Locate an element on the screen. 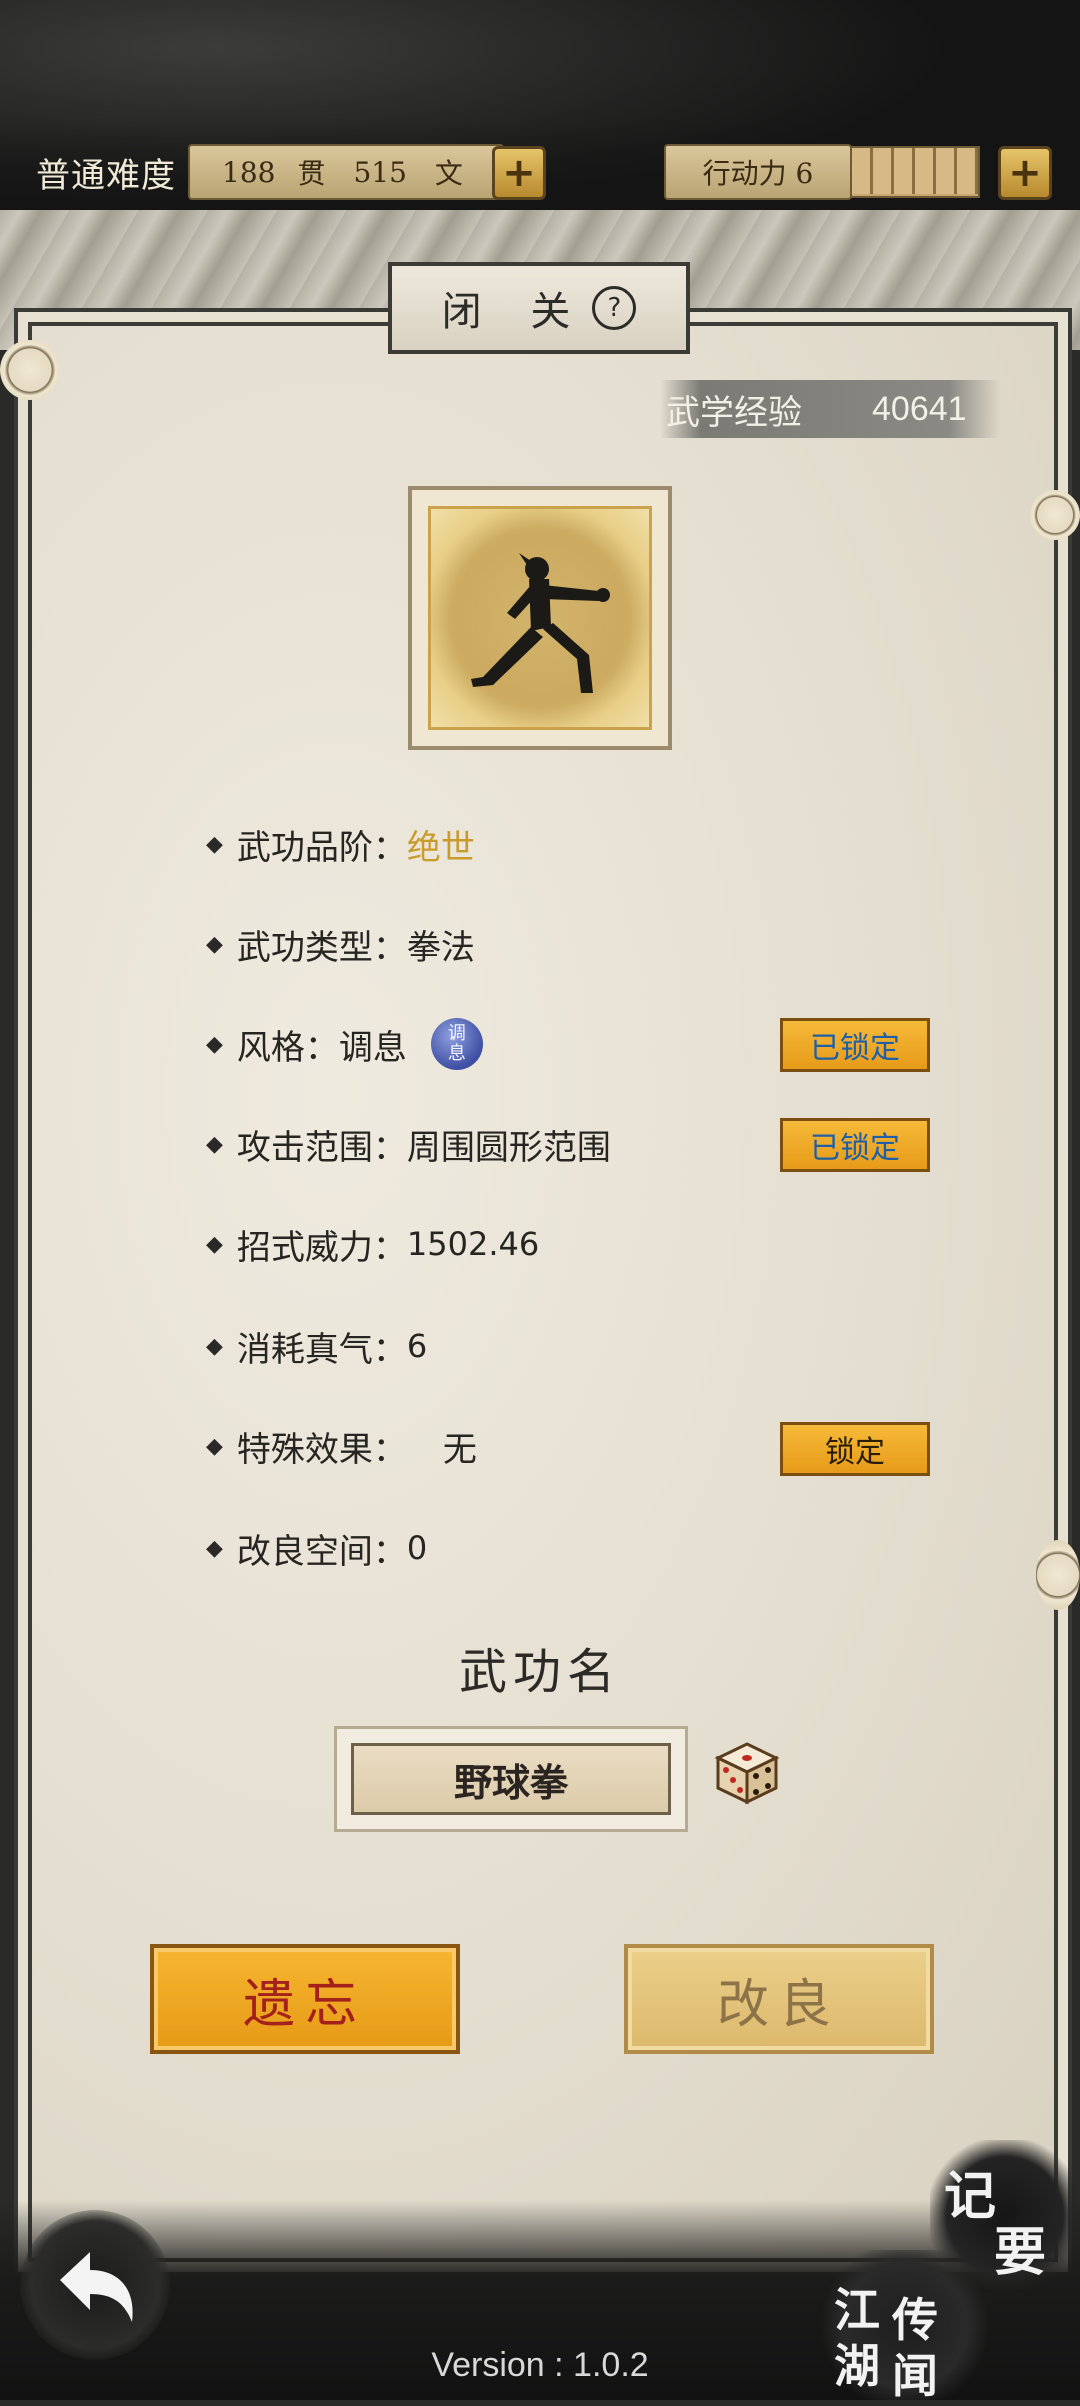 Image resolution: width=1080 pixels, height=2406 pixels. attr-refine-value: 0 is located at coordinates (417, 1548).